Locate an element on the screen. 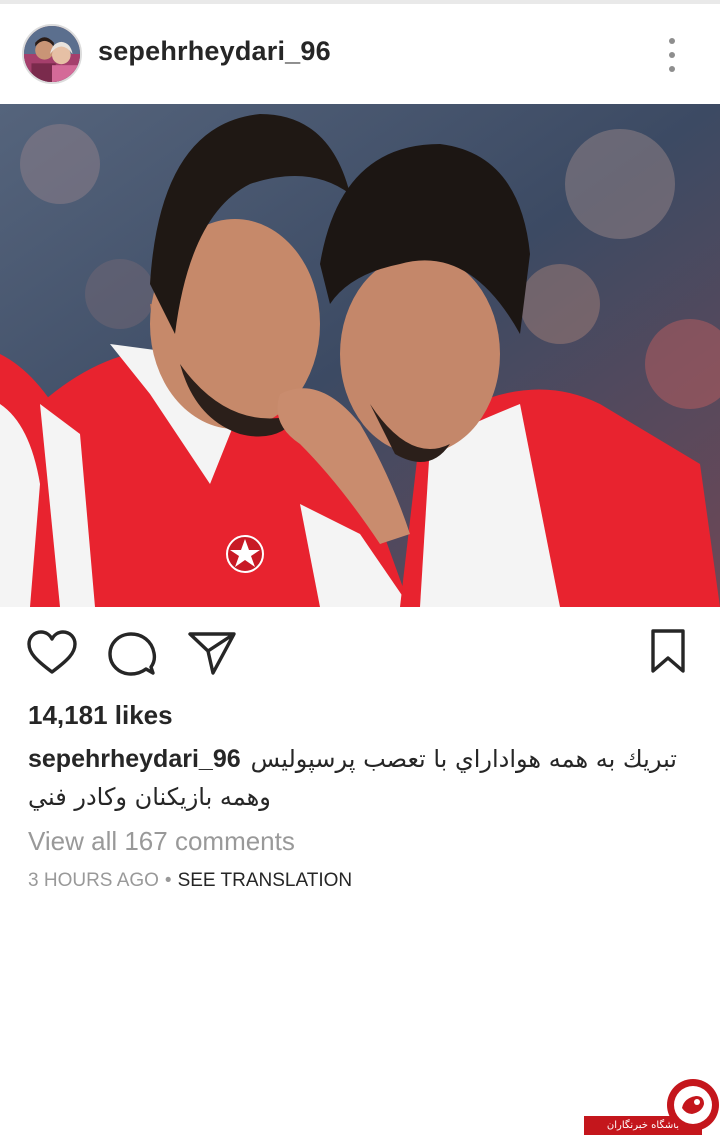  see-translation-link: SEE TRANSLATION is located at coordinates (265, 880).